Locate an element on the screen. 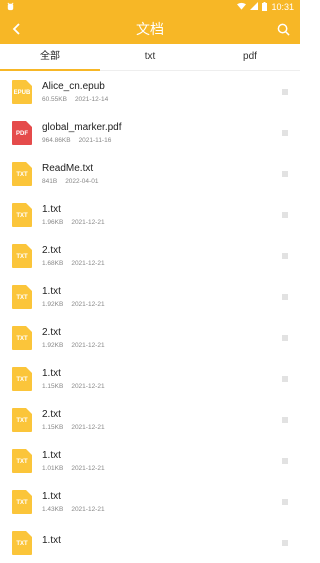  file-size: 60.55KB is located at coordinates (54, 99).